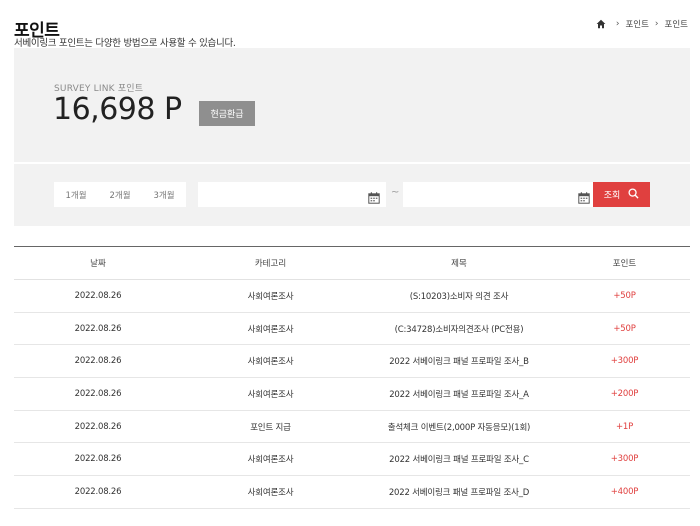 The image size is (700, 526). I want to click on end-date-input, so click(499, 194).